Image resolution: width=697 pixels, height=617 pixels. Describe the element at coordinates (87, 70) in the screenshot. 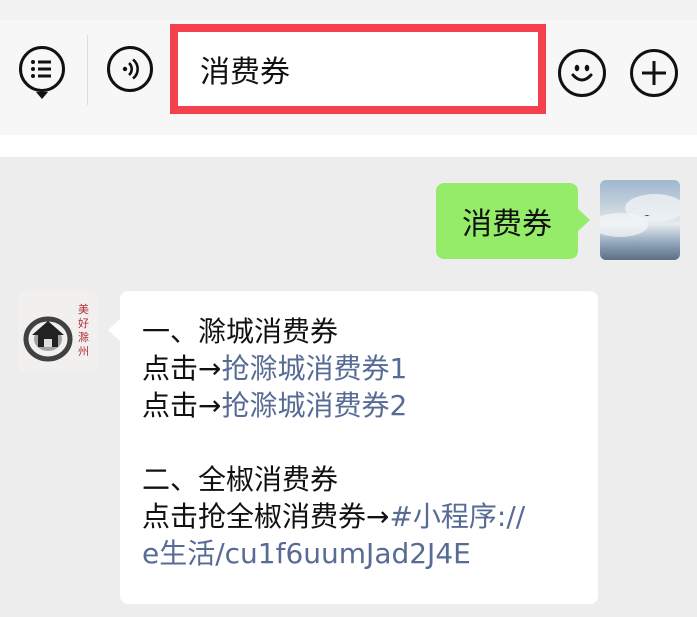

I see `toolbar-divider` at that location.